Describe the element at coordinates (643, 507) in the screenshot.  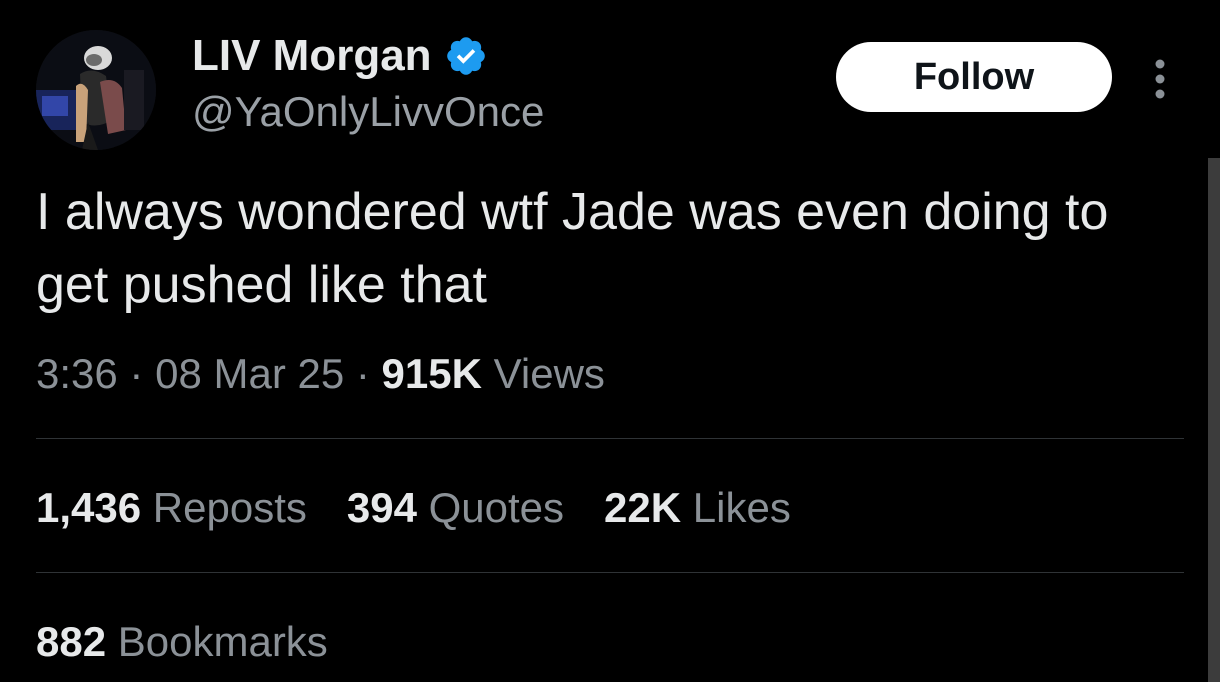
I see `likes-count: 22K` at that location.